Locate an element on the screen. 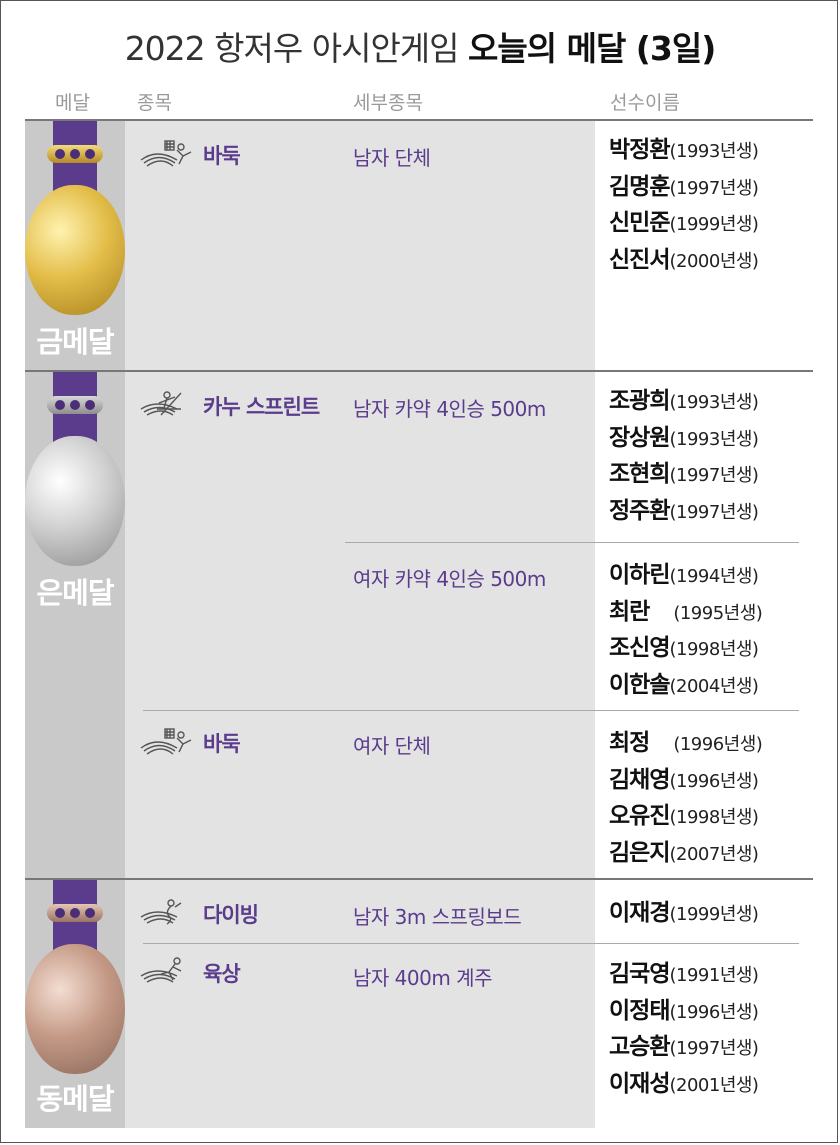 The image size is (840, 1145). athlete-list: 이재경 (1999년생) is located at coordinates (684, 914).